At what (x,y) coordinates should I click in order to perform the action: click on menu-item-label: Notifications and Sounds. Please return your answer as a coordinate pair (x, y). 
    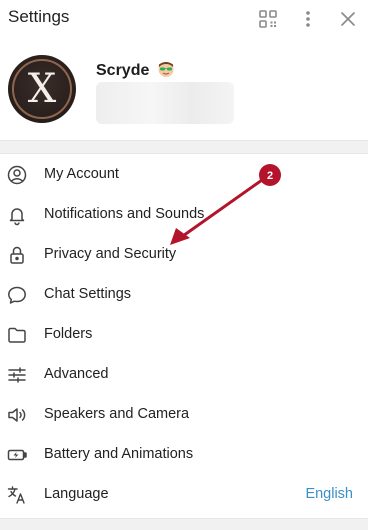
    Looking at the image, I should click on (124, 214).